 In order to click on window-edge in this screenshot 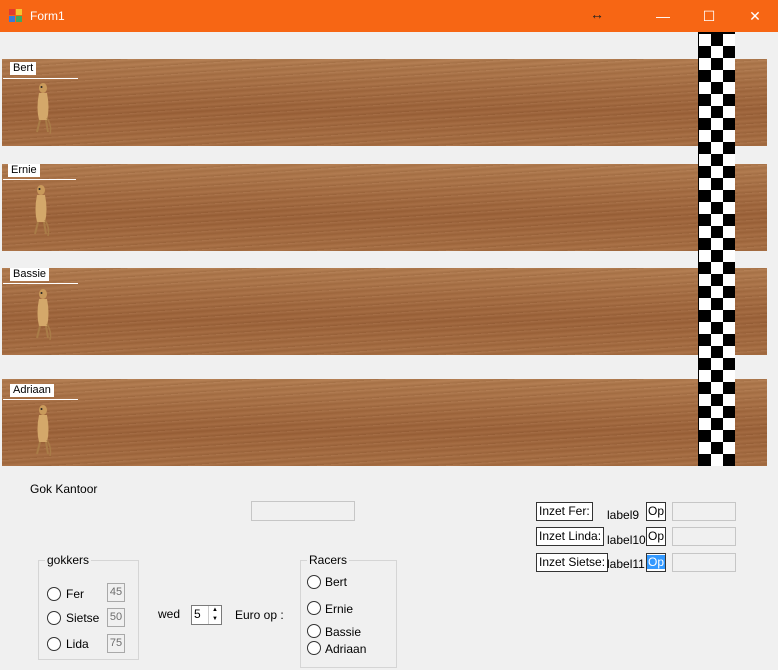, I will do `click(772, 351)`.